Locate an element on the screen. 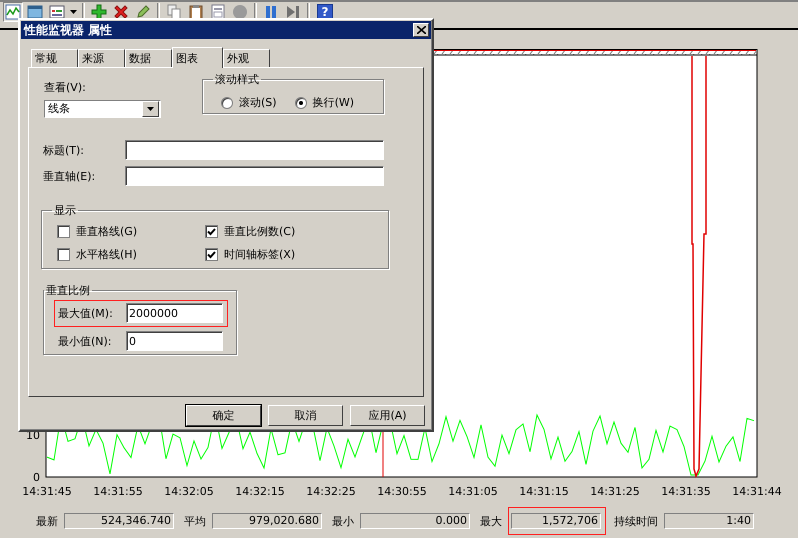  time-label: 14:31:55 is located at coordinates (118, 491).